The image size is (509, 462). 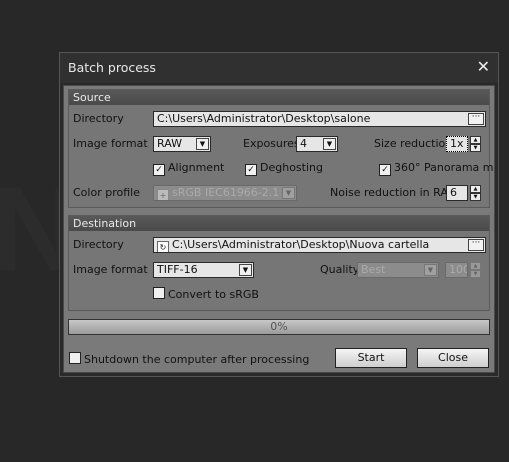 What do you see at coordinates (317, 144) in the screenshot?
I see `exposures-select: 4 ▼` at bounding box center [317, 144].